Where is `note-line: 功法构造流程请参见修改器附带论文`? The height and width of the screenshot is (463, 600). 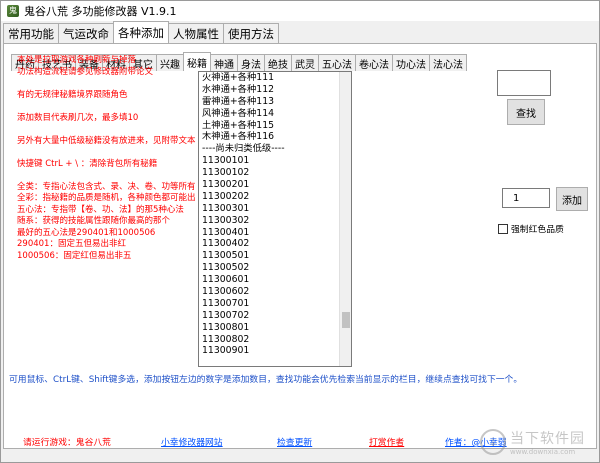 note-line: 功法构造流程请参见修改器附带论文 is located at coordinates (85, 71).